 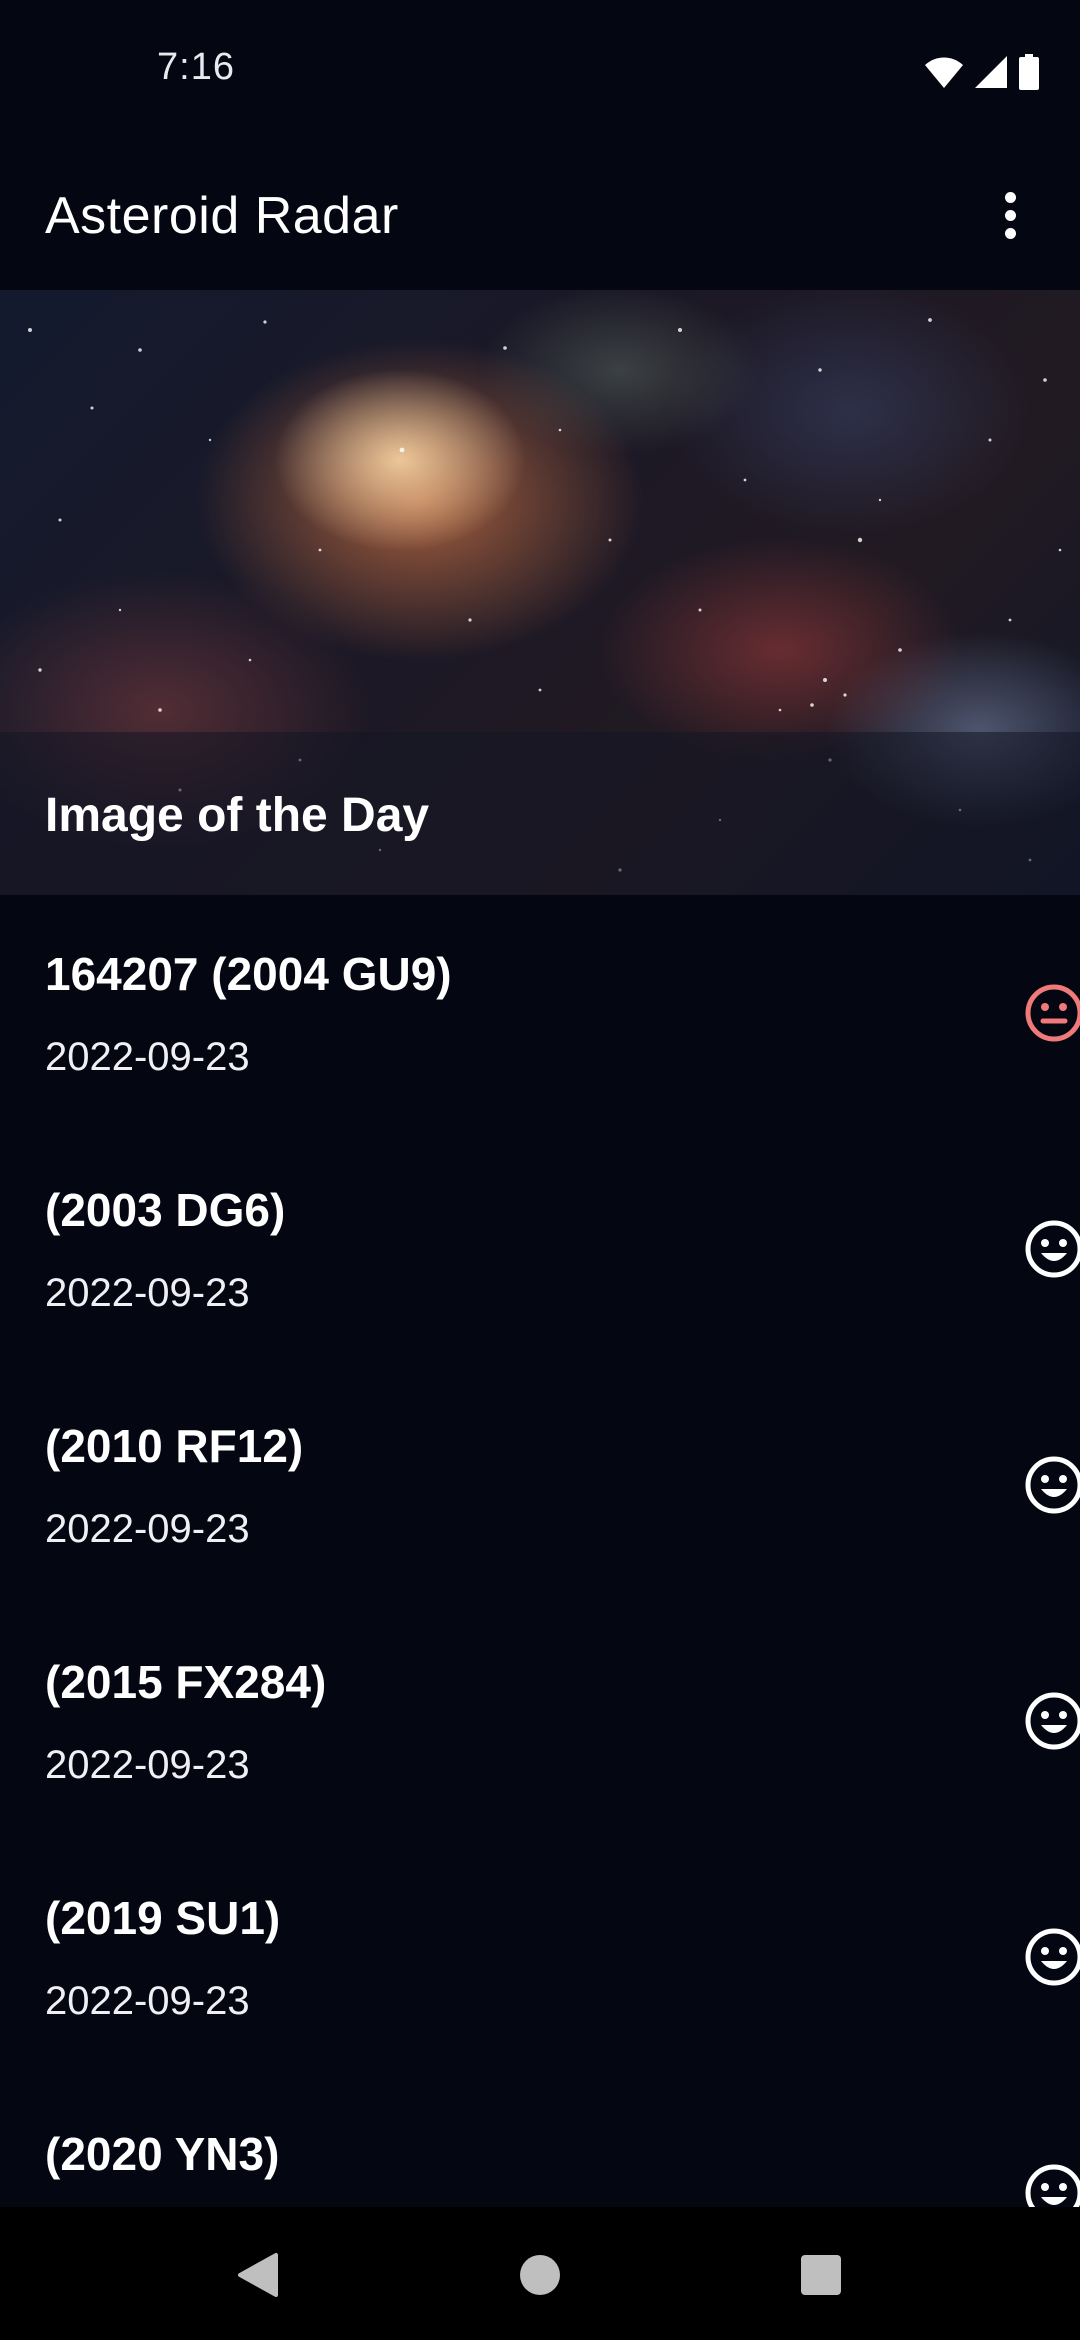 I want to click on home-icon, so click(x=540, y=2275).